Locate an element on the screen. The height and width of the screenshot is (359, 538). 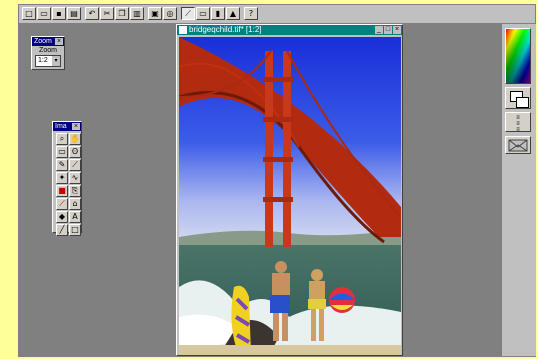
eyedropper-icon: ⟋ is located at coordinates (62, 204).